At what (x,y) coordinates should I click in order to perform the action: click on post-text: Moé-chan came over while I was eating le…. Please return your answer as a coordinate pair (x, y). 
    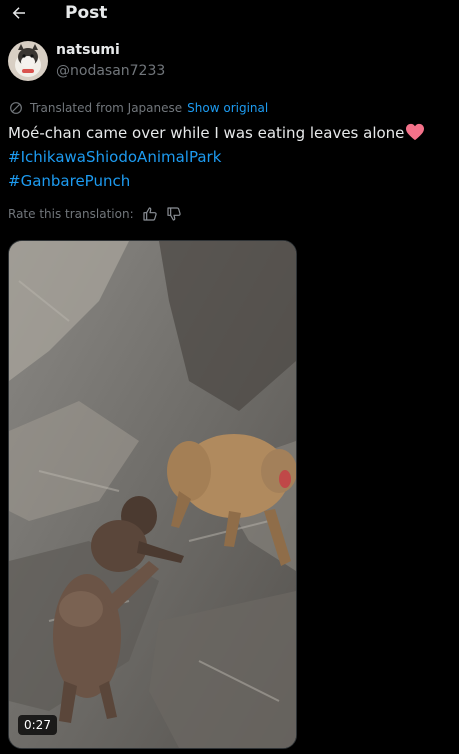
    Looking at the image, I should click on (206, 133).